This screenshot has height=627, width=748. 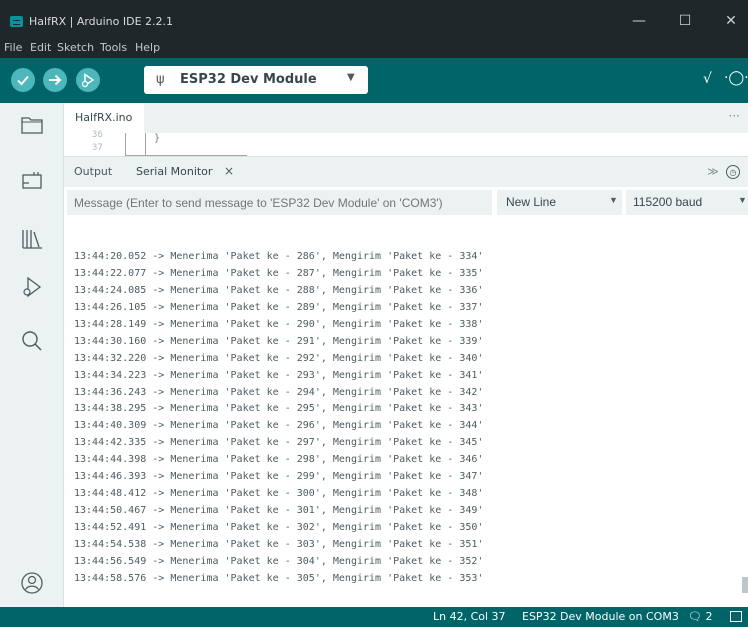 I want to click on arrow-right-icon, so click(x=55, y=80).